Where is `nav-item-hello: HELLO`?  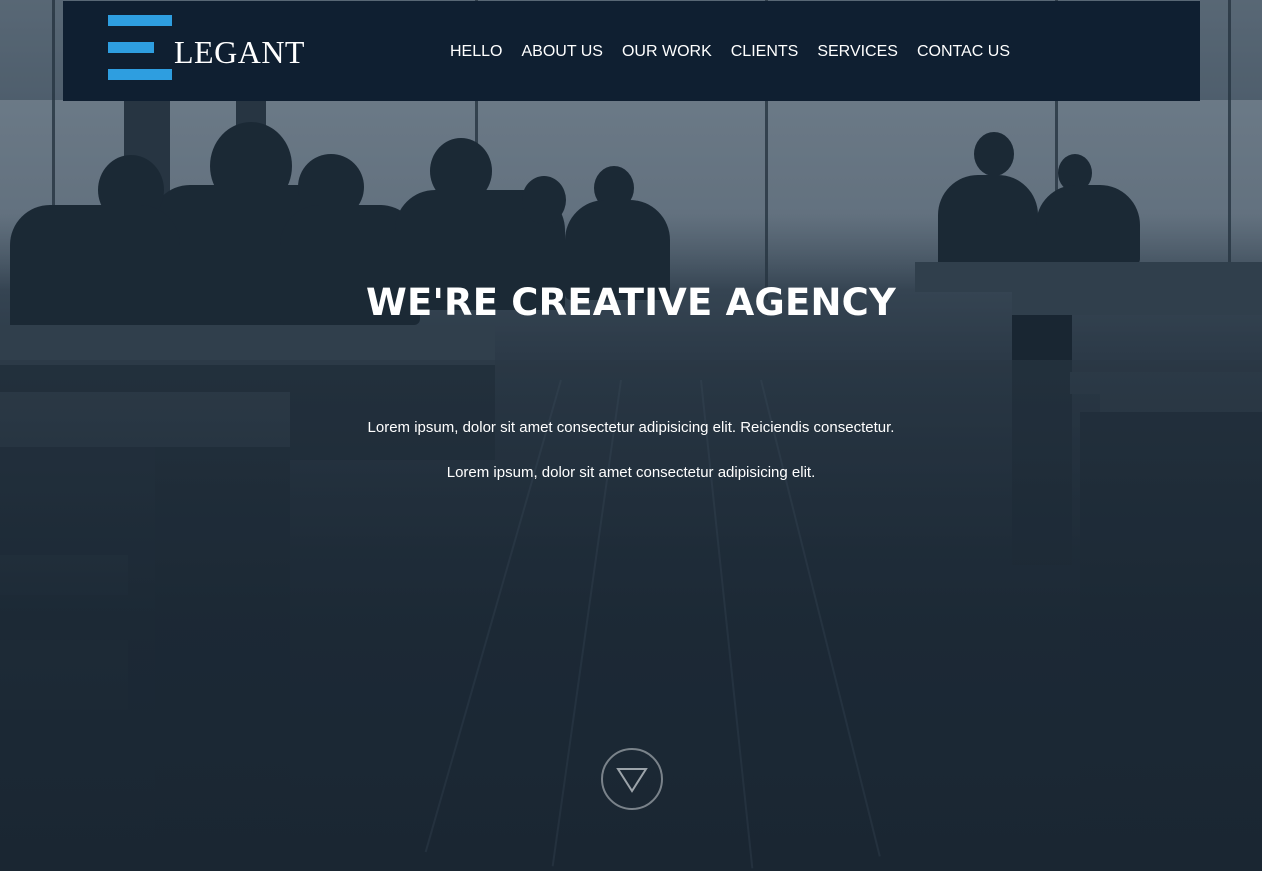 nav-item-hello: HELLO is located at coordinates (476, 52).